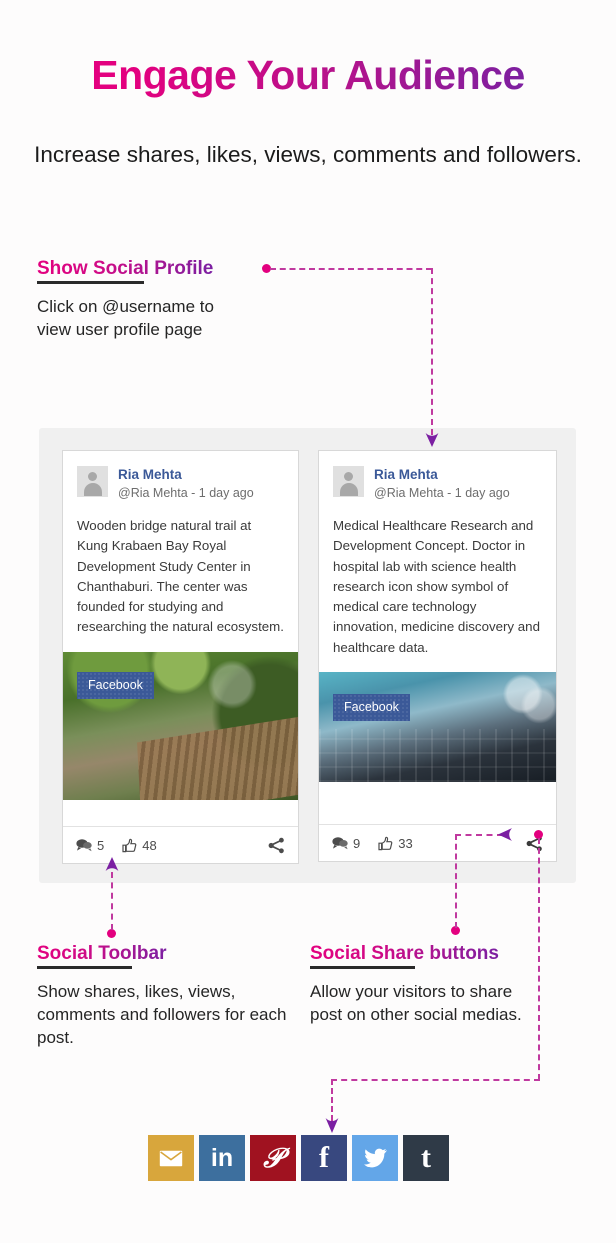 The width and height of the screenshot is (616, 1243). I want to click on linkedin-icon: in, so click(222, 1157).